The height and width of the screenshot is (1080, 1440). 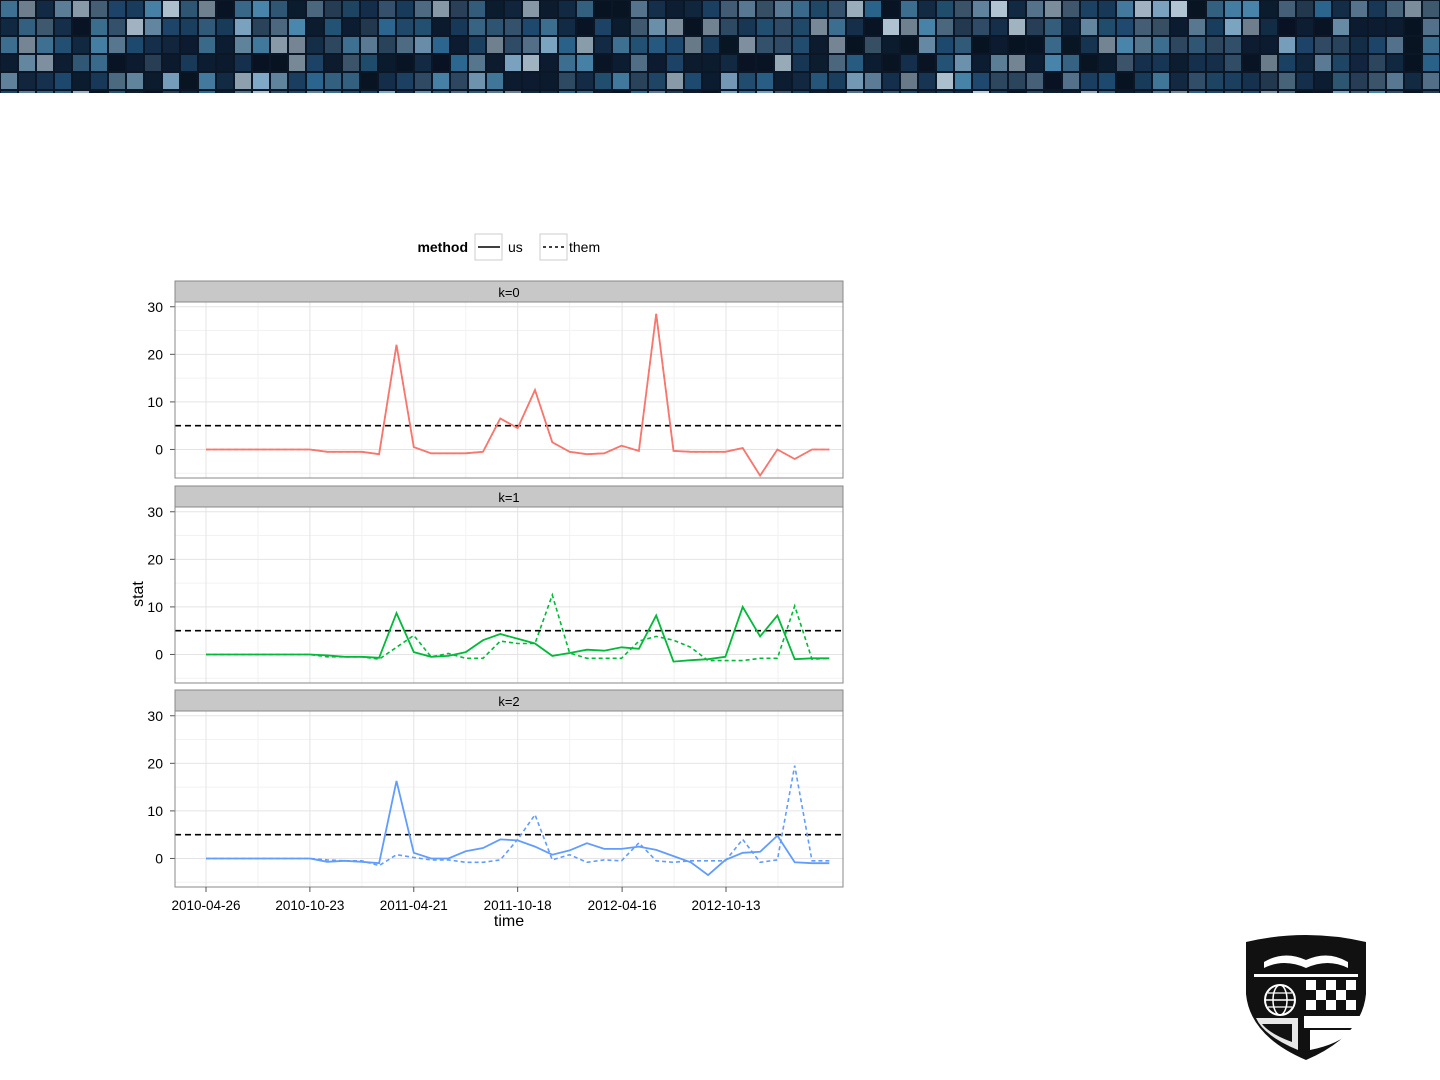 What do you see at coordinates (515, 247) in the screenshot?
I see `legend-label-us: us` at bounding box center [515, 247].